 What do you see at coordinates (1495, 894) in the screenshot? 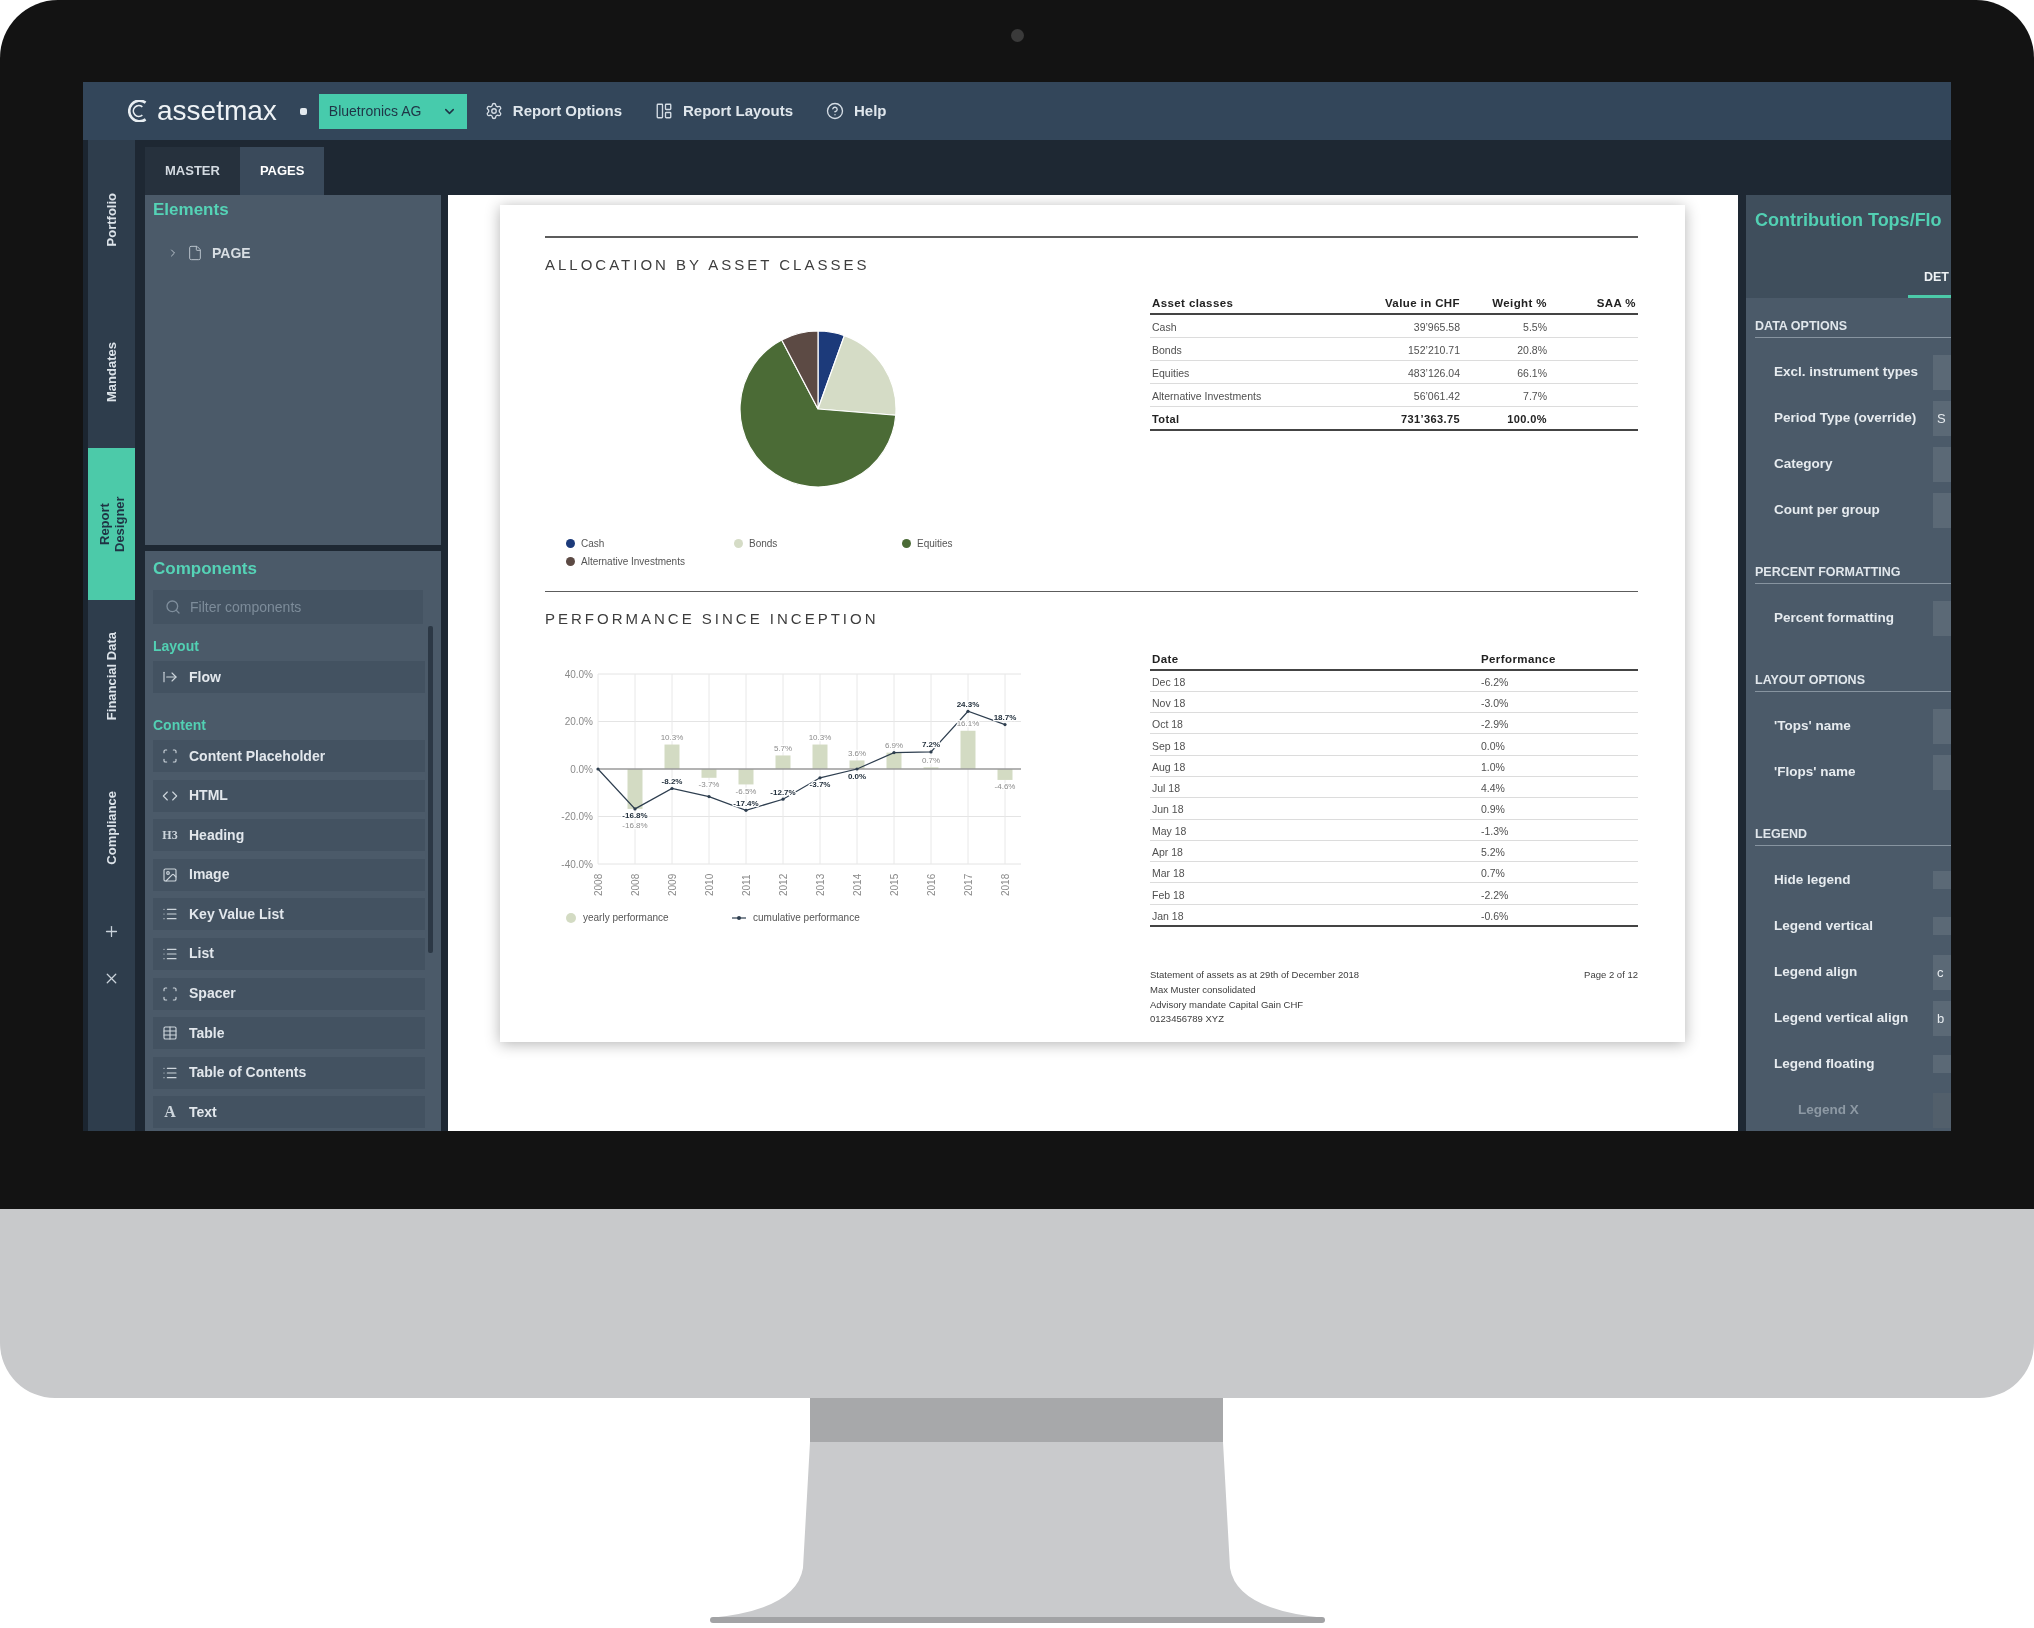
I see `table-cell: -2.2%` at bounding box center [1495, 894].